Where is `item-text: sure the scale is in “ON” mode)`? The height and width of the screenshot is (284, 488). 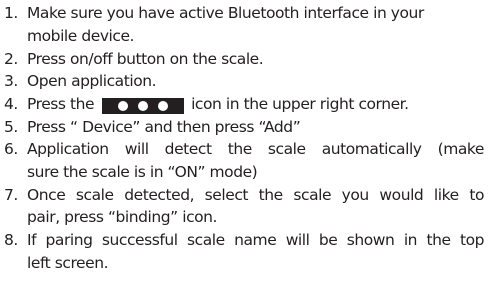 item-text: sure the scale is in “ON” mode) is located at coordinates (142, 172).